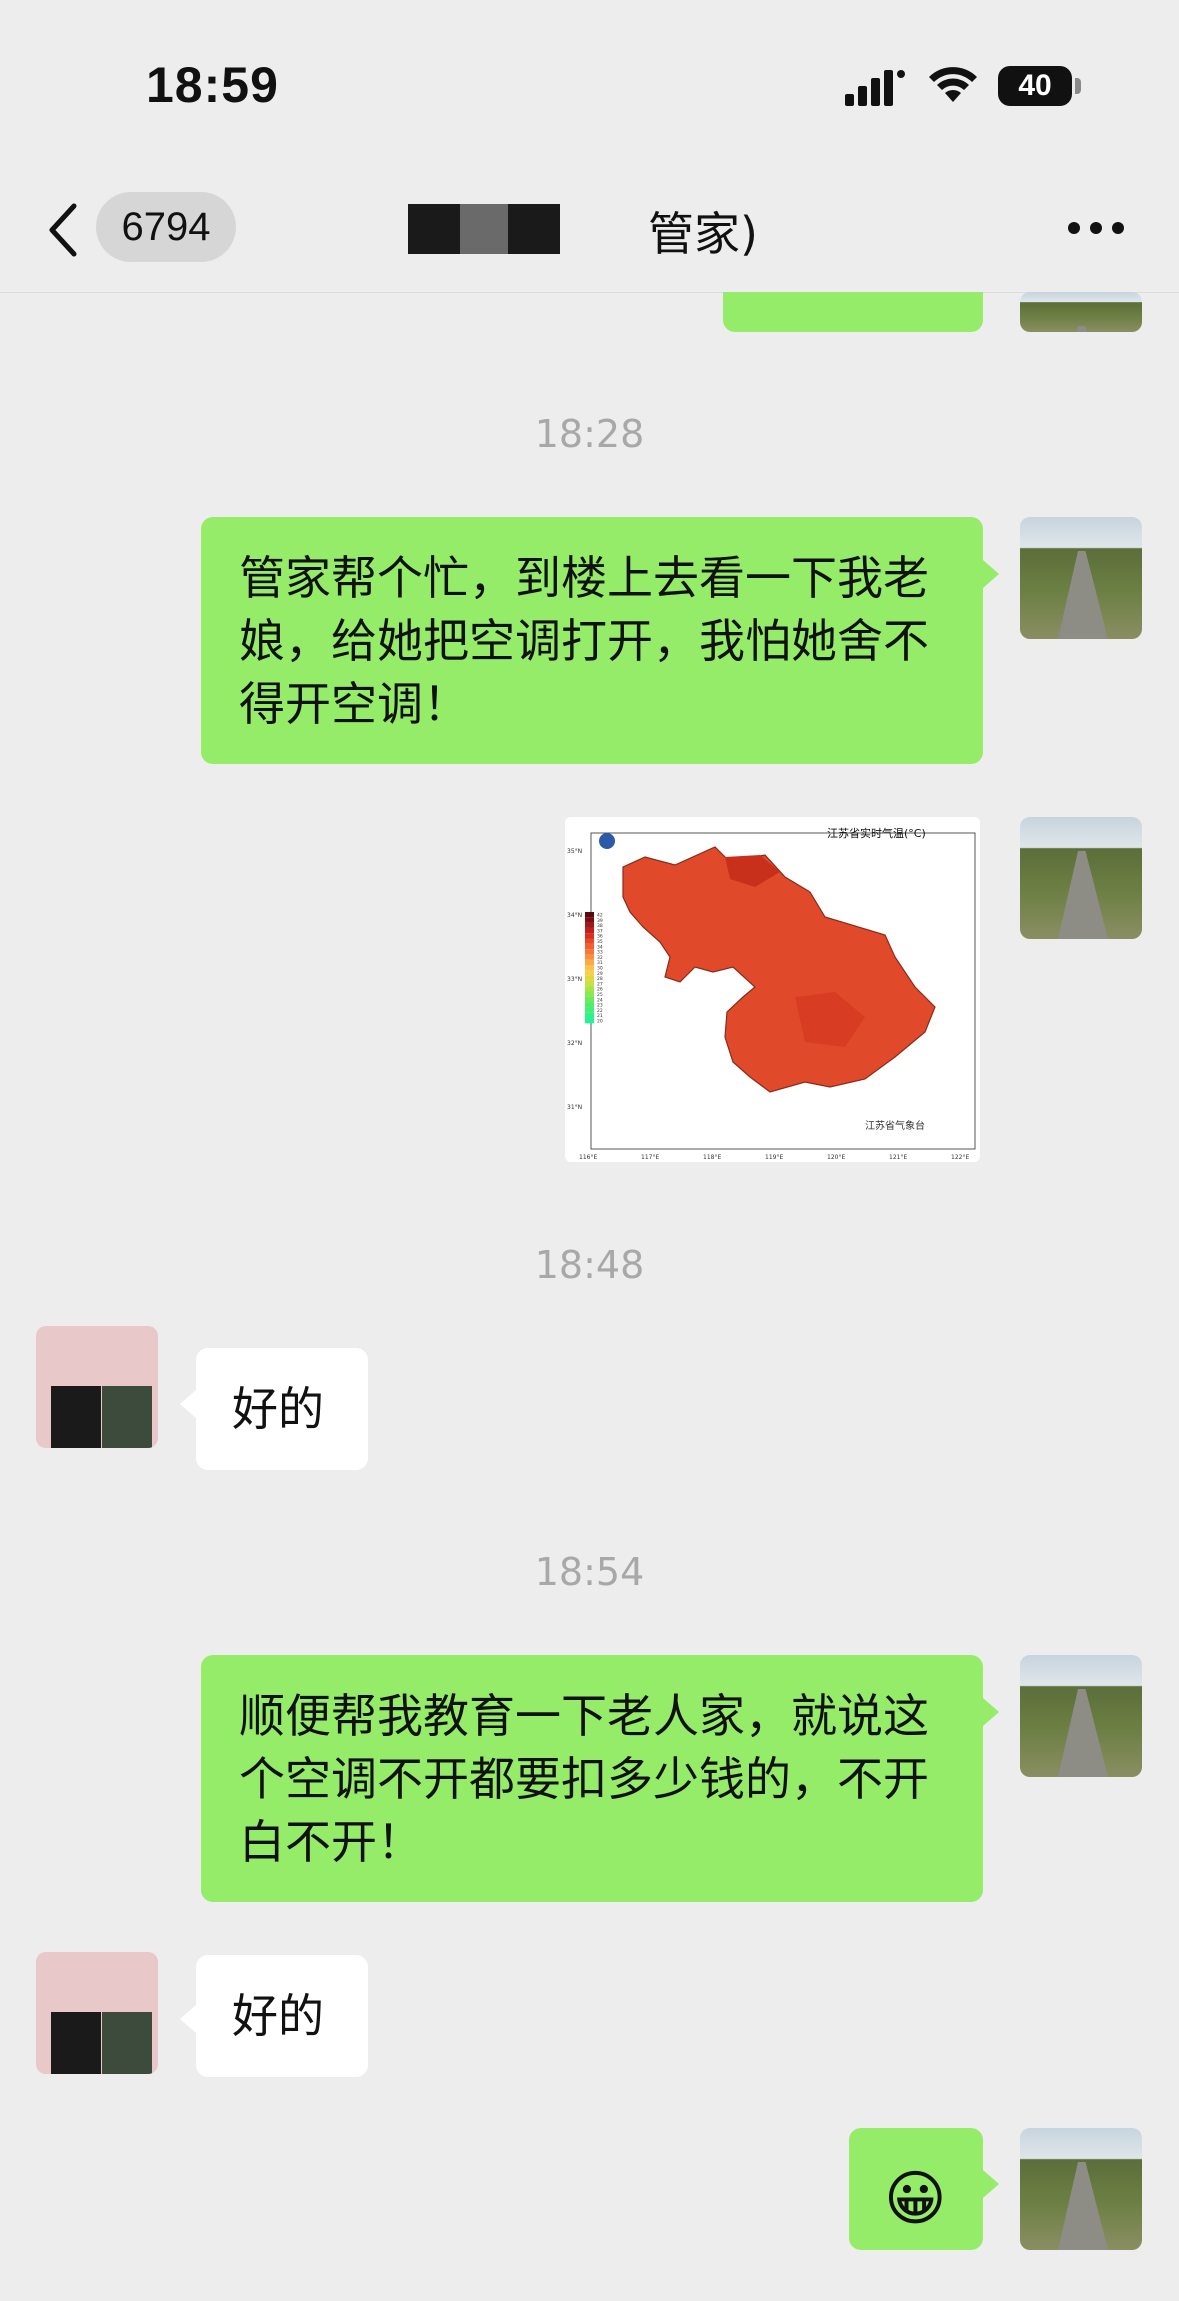  What do you see at coordinates (774, 1157) in the screenshot?
I see `longitude-label: 119°E` at bounding box center [774, 1157].